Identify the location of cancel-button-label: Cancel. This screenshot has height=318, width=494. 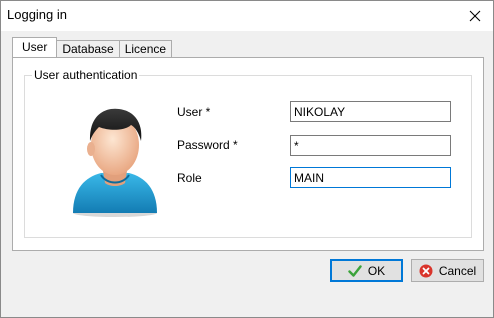
(457, 270).